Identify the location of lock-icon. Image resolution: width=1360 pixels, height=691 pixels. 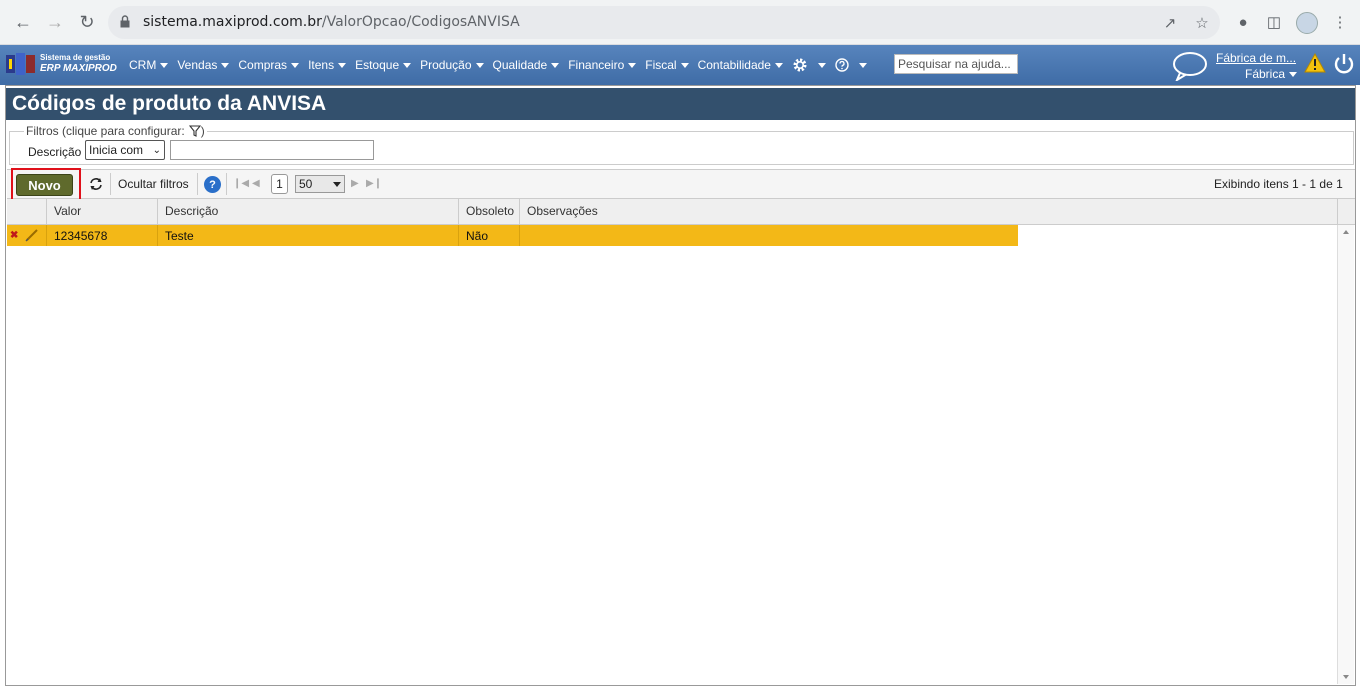
(125, 21).